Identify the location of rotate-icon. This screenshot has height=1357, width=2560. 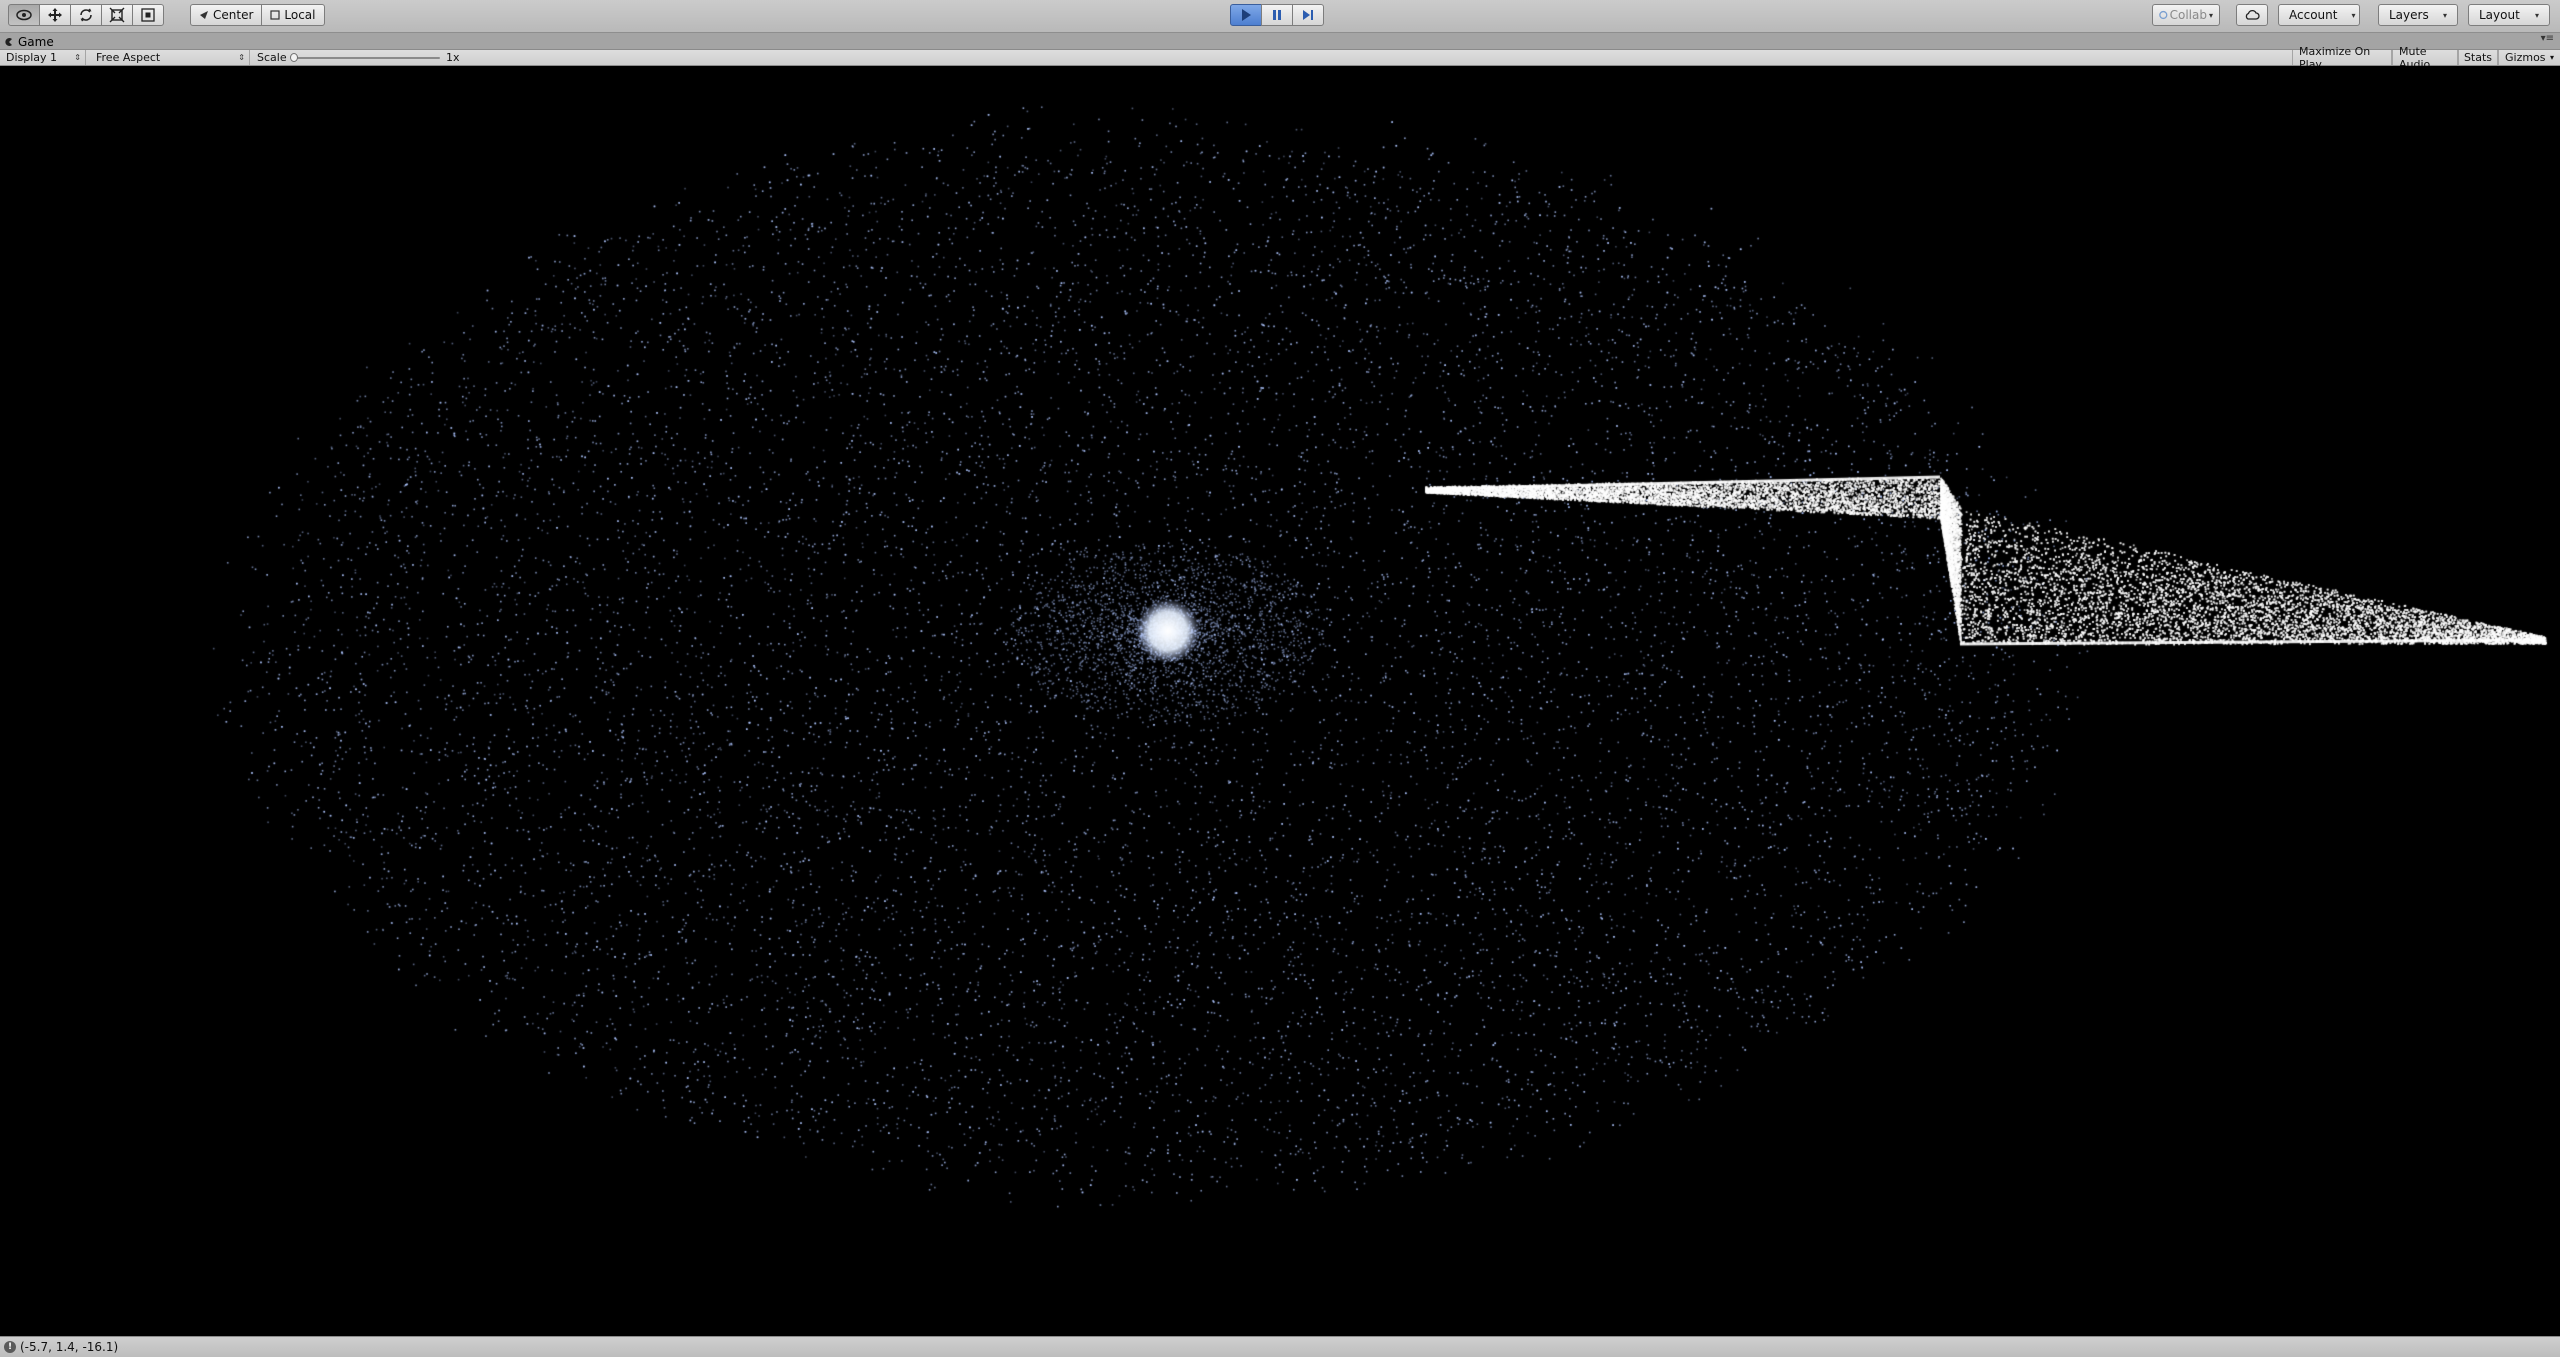
(86, 15).